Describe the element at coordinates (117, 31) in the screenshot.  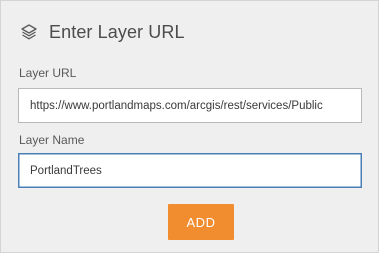
I see `panel-title: Enter Layer URL` at that location.